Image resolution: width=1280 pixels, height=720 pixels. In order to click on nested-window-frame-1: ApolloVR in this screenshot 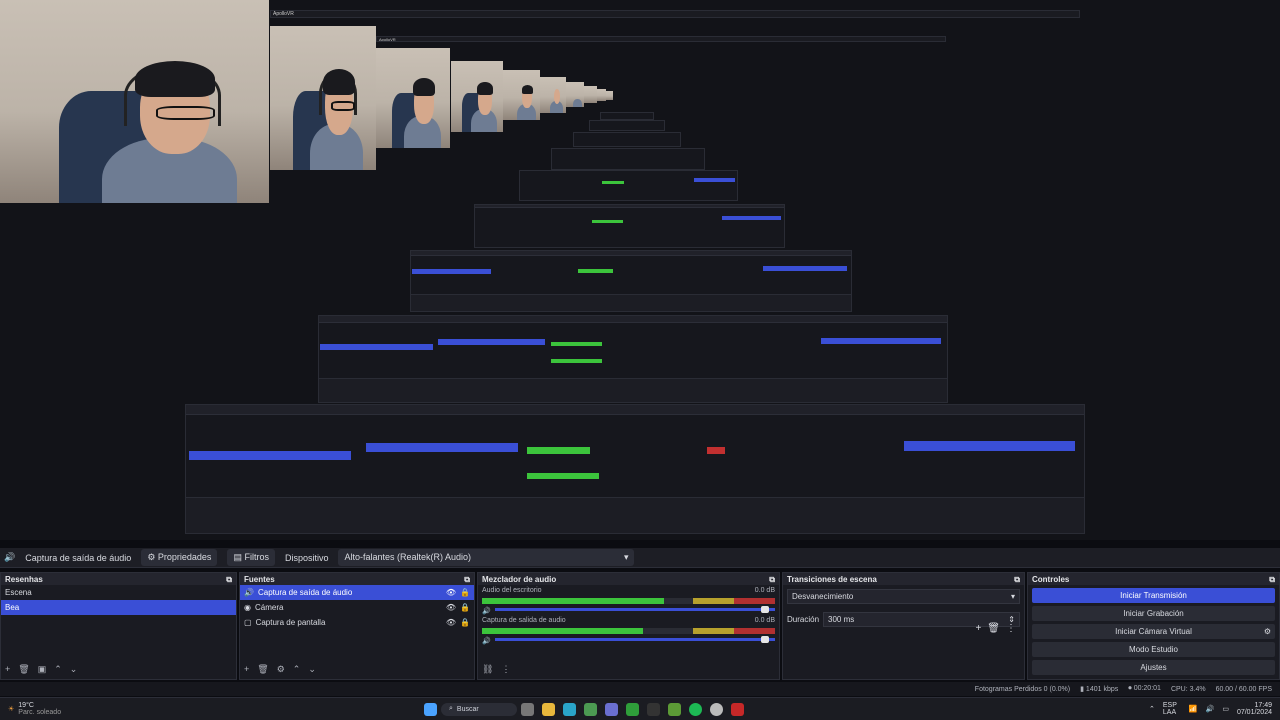, I will do `click(675, 14)`.